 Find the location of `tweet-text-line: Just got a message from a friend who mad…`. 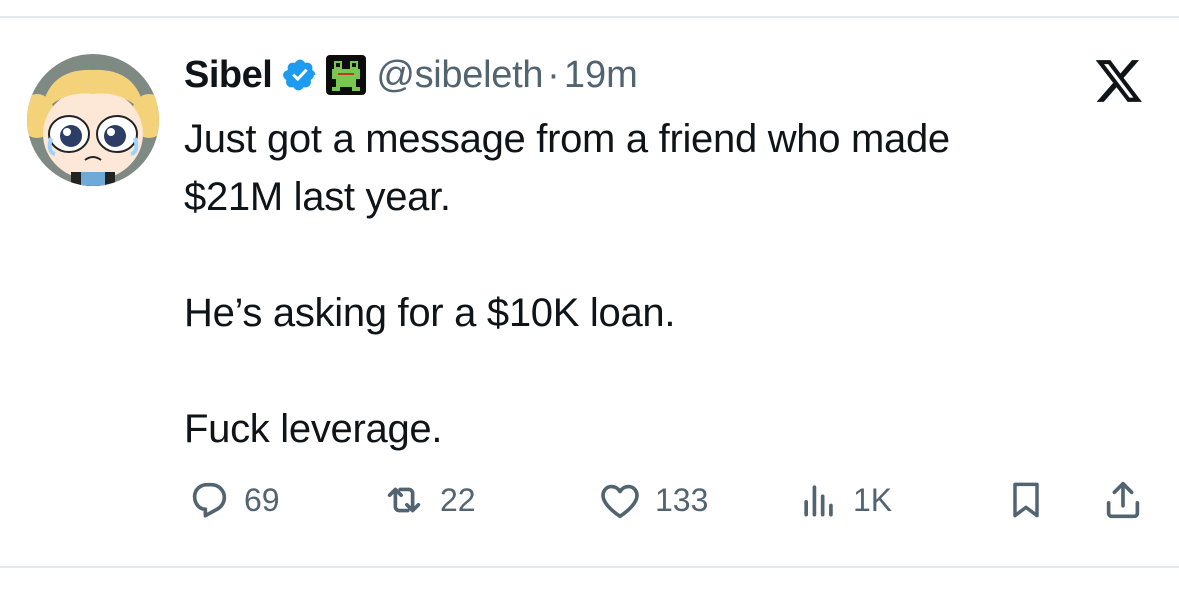

tweet-text-line: Just got a message from a friend who mad… is located at coordinates (567, 139).